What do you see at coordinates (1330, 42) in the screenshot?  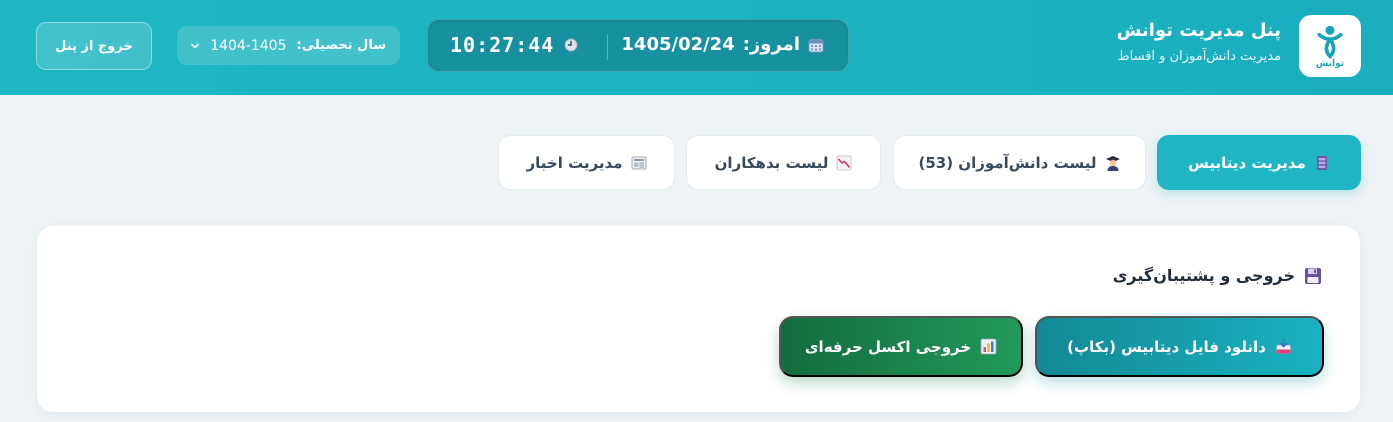 I see `logo-mark-icon` at bounding box center [1330, 42].